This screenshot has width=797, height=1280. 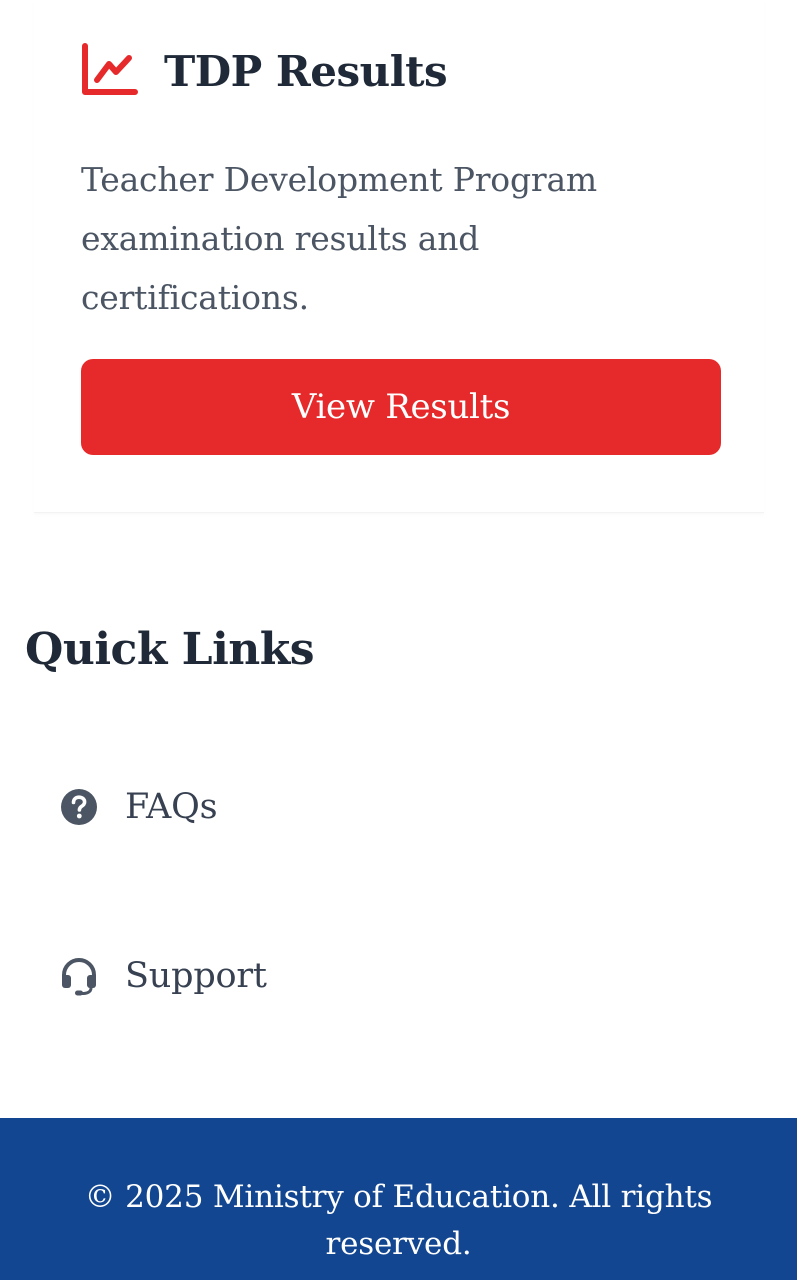 What do you see at coordinates (306, 71) in the screenshot?
I see `card-title: TDP Results` at bounding box center [306, 71].